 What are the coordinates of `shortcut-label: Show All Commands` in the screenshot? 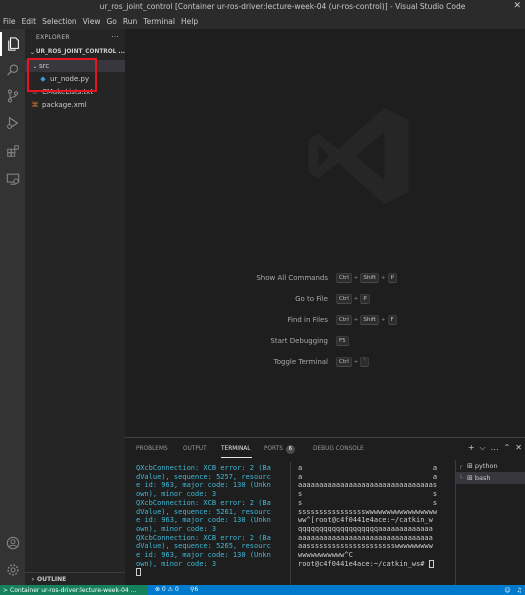 It's located at (292, 278).